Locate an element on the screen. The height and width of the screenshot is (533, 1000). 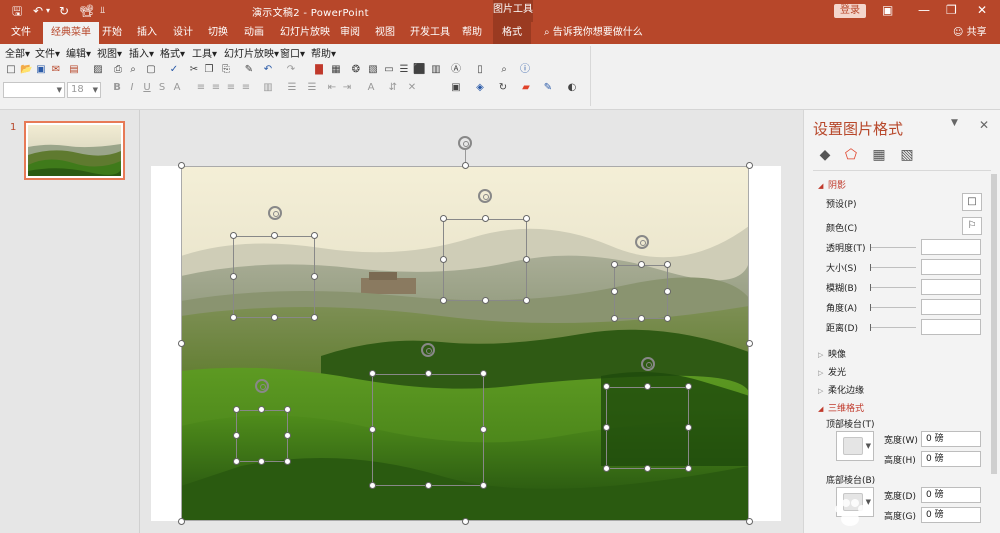
view-normal-icon: ▥ is located at coordinates (436, 70).